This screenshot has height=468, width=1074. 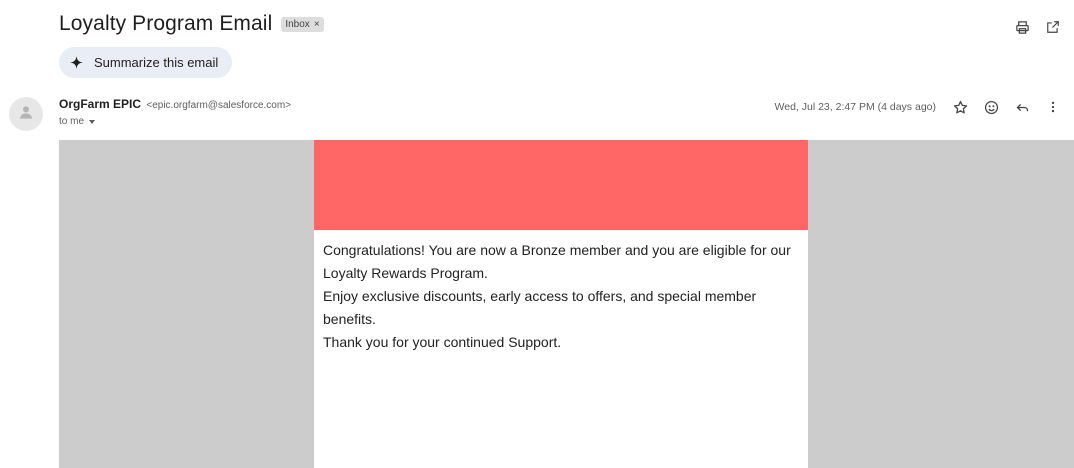 I want to click on summarize-button: Summarize this email, so click(x=146, y=62).